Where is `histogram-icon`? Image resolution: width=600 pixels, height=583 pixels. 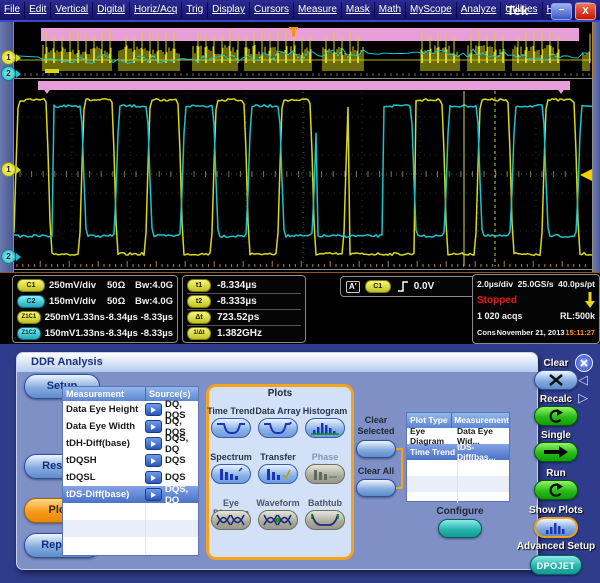
histogram-icon is located at coordinates (325, 429).